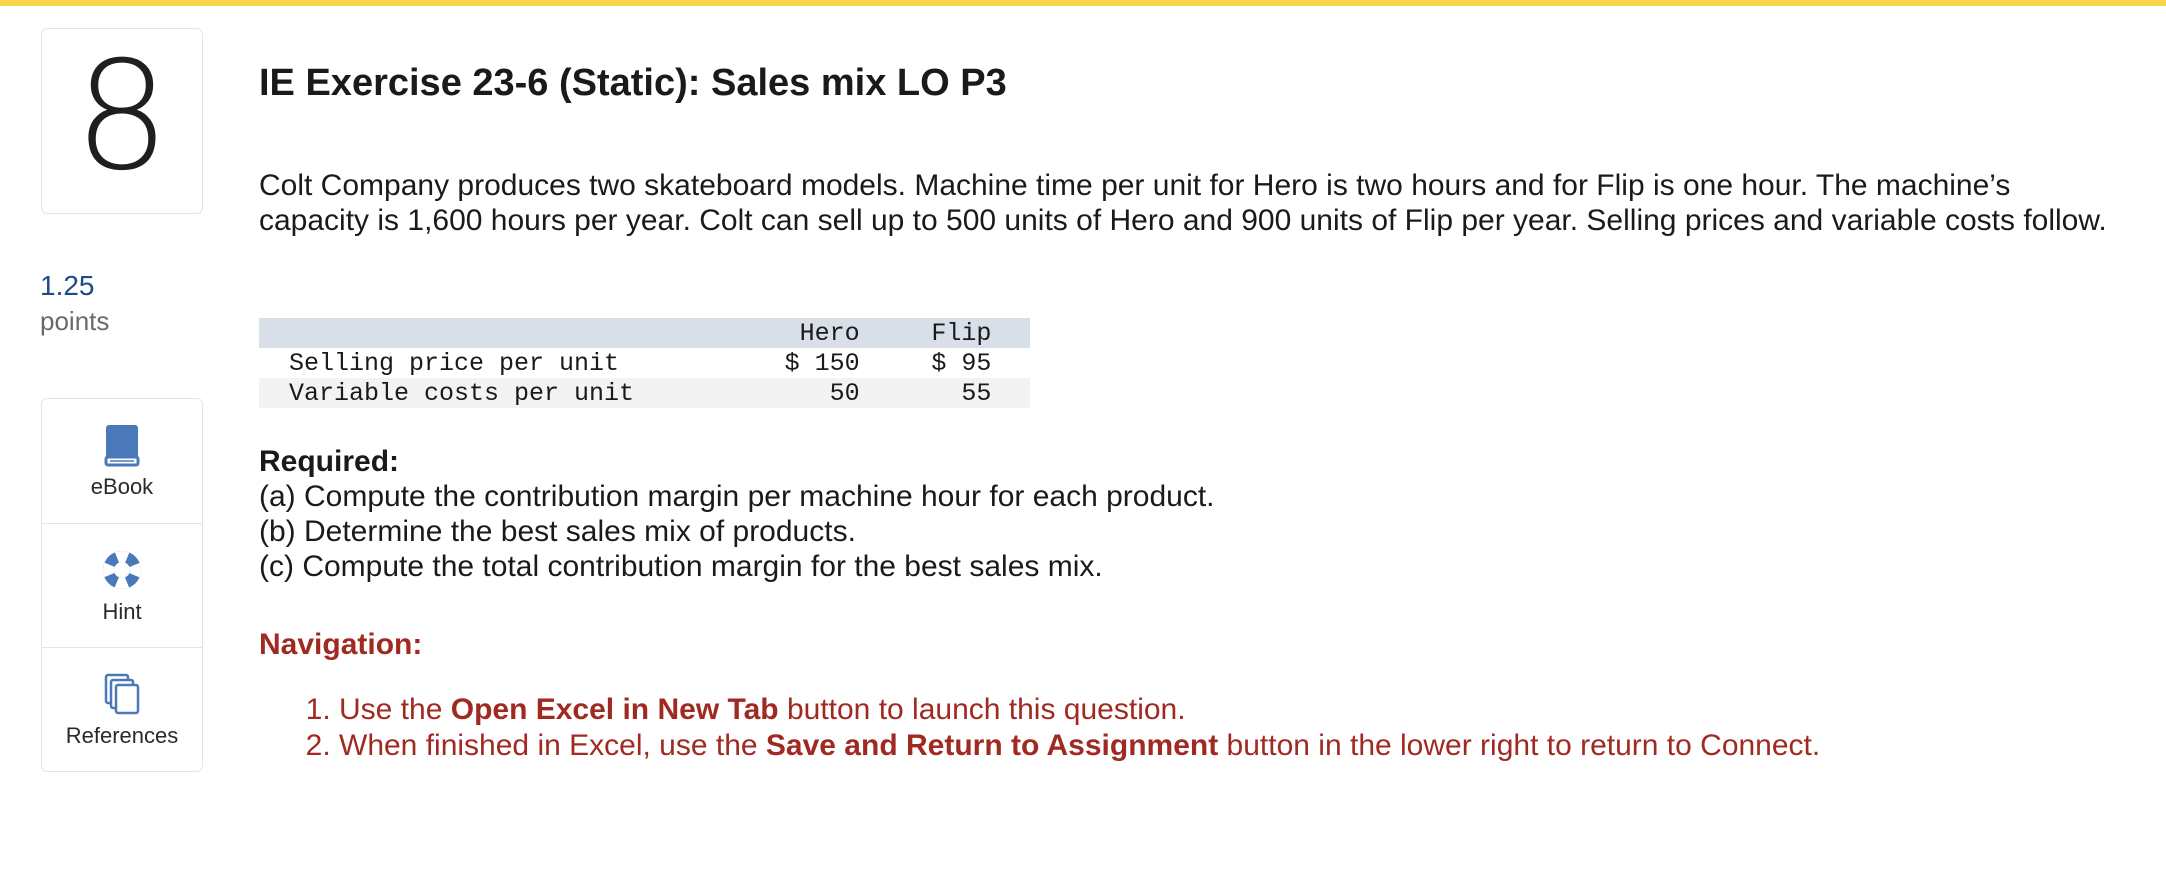 The image size is (2166, 890). I want to click on hint-button: Hint, so click(122, 585).